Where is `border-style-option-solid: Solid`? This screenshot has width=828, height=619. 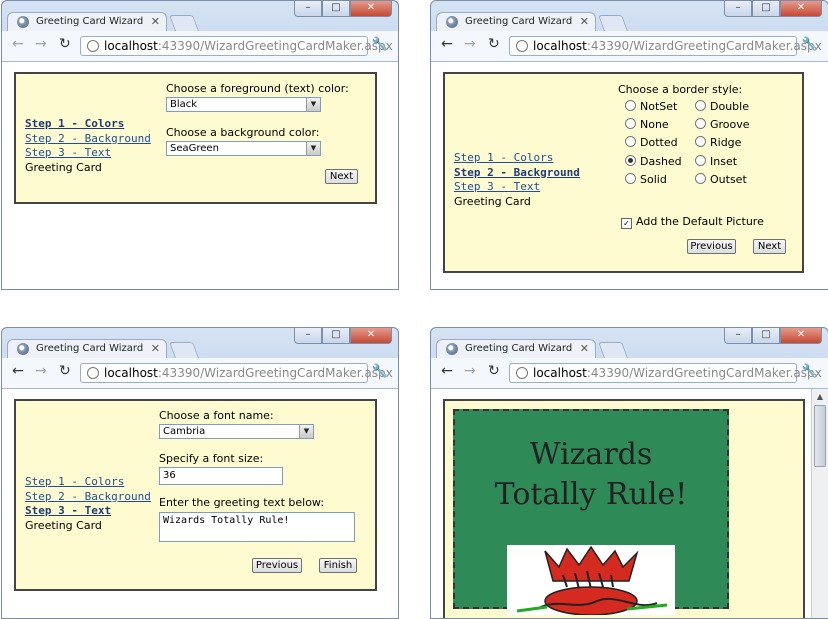 border-style-option-solid: Solid is located at coordinates (646, 179).